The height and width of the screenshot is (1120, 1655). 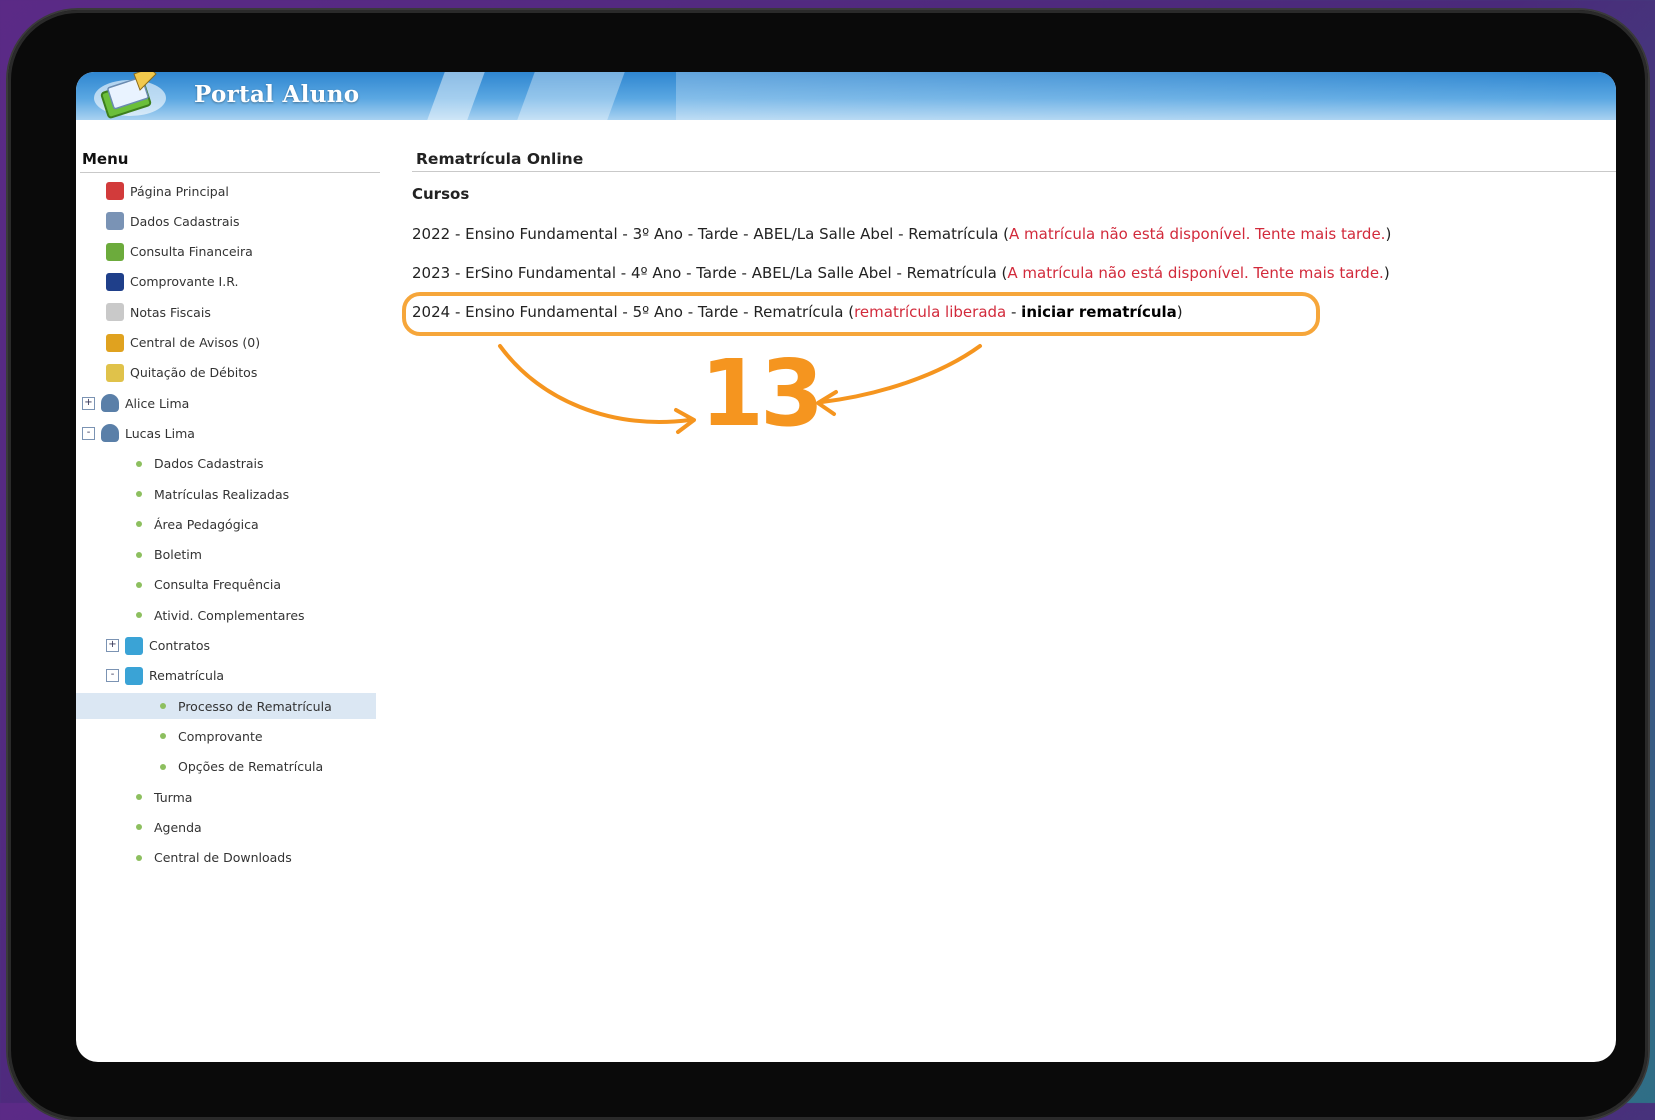 I want to click on sidebar-item-agenda: Agenda, so click(x=169, y=827).